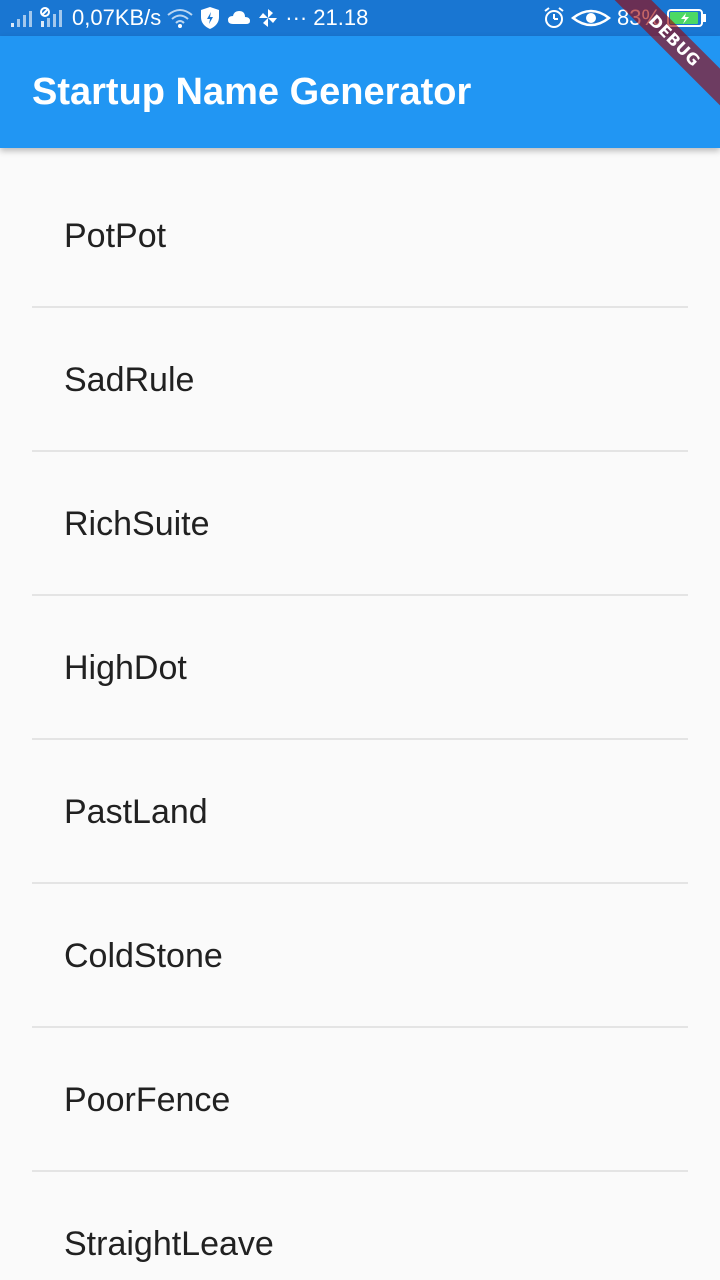  Describe the element at coordinates (129, 380) in the screenshot. I see `list-item-label: SadRule` at that location.